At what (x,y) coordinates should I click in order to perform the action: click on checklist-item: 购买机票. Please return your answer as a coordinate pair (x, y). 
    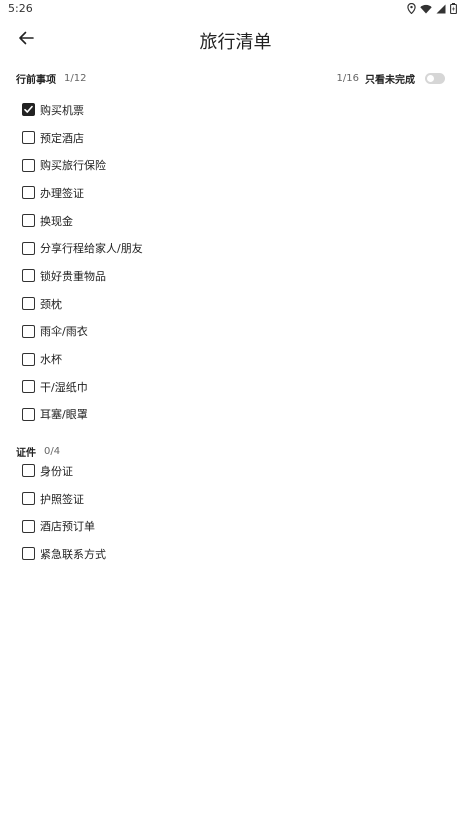
    Looking at the image, I should click on (82, 110).